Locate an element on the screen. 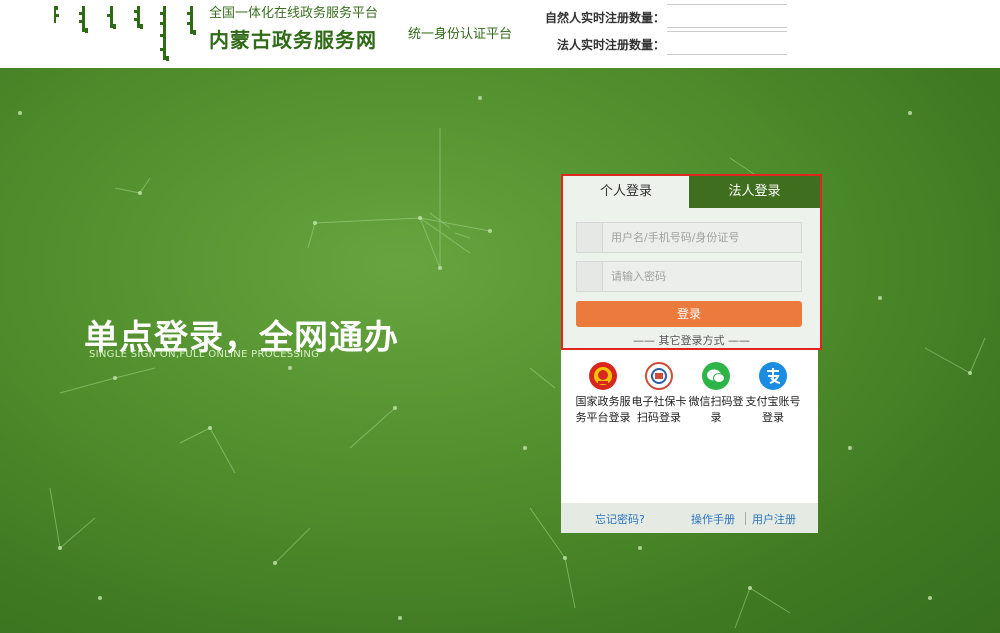  legal-registration-label: 法人实时注册数量： is located at coordinates (610, 45).